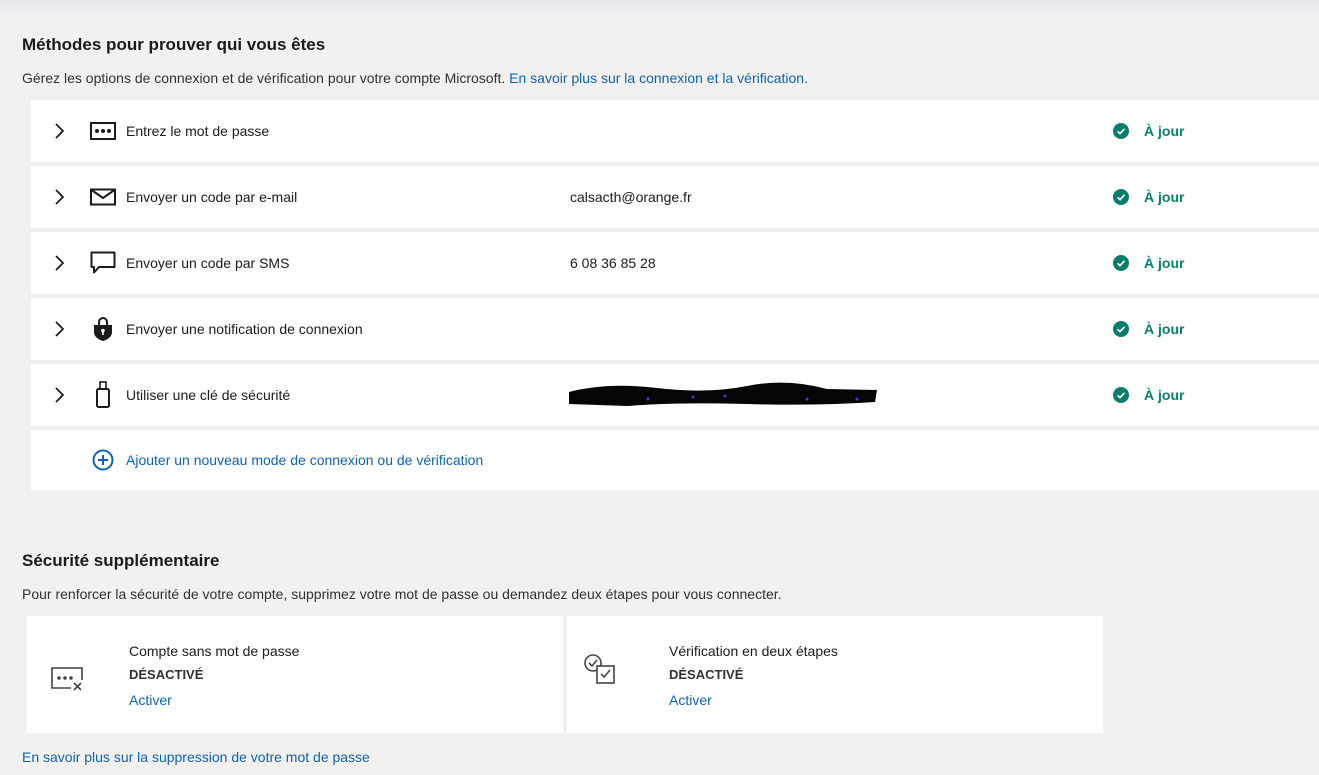  I want to click on method-value: 6 08 36 85 28, so click(613, 263).